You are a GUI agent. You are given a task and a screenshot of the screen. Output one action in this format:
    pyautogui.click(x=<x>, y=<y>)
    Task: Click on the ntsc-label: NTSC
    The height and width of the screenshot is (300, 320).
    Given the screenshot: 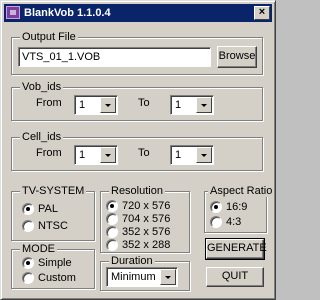 What is the action you would take?
    pyautogui.click(x=53, y=226)
    